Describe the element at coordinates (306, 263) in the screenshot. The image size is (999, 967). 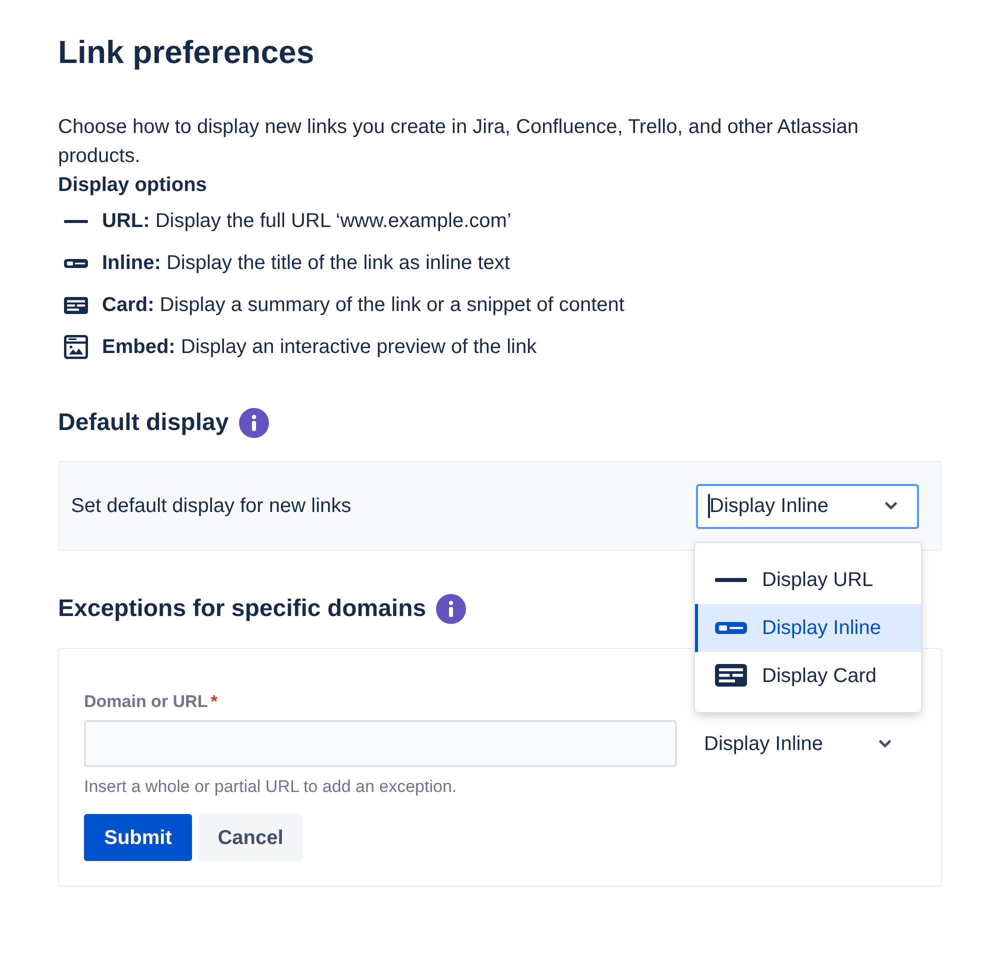
I see `option-description: Inline: Display the title of the link as inline text` at that location.